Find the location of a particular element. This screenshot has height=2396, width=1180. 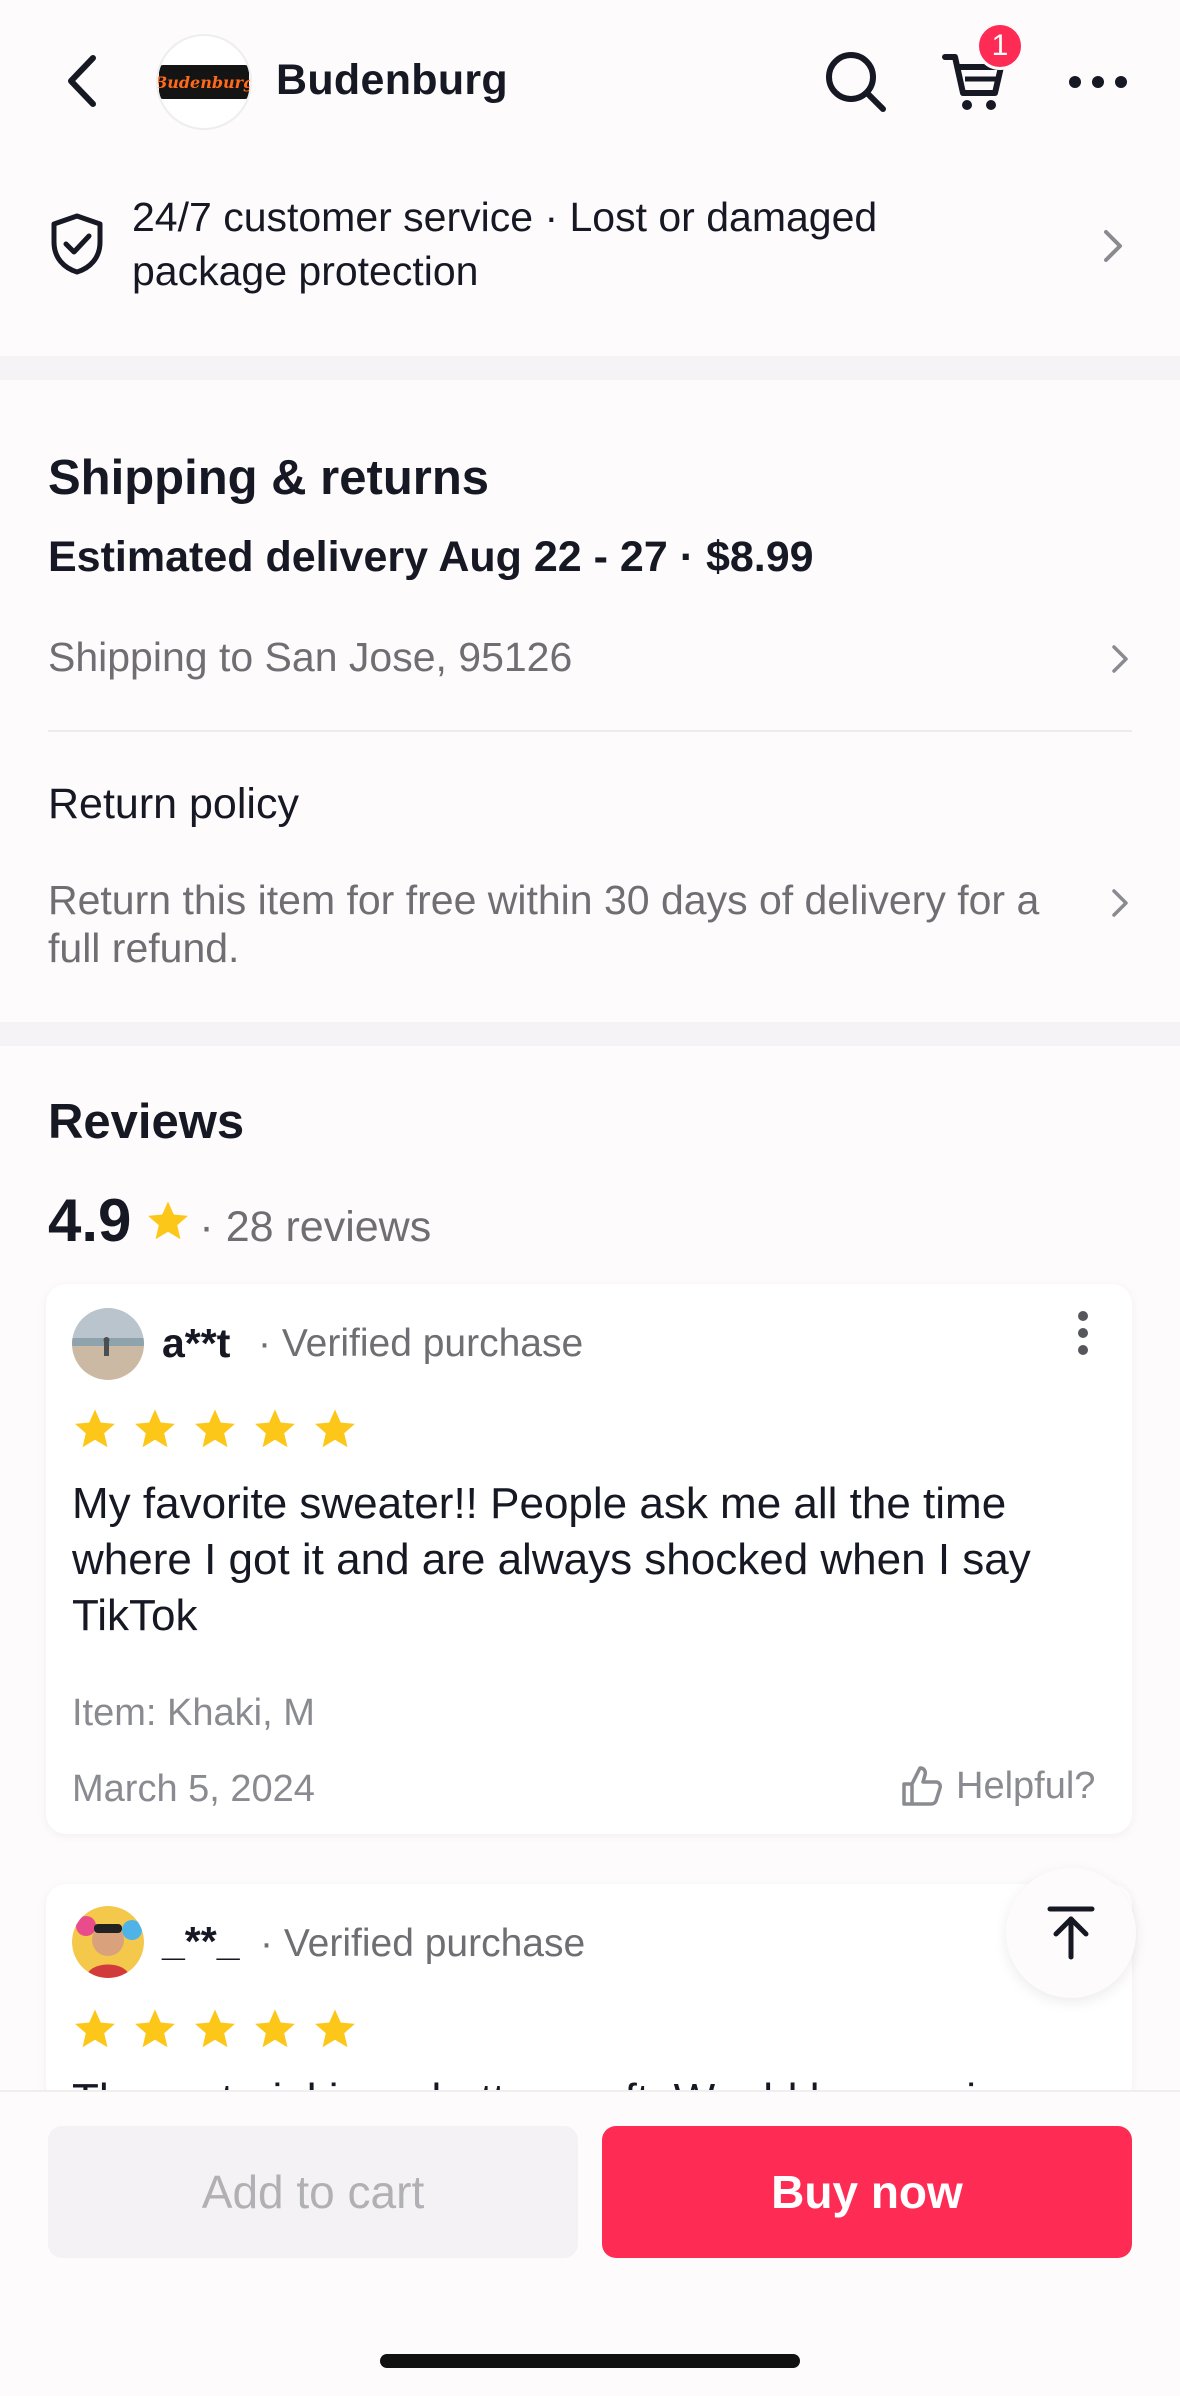

shop-logo-text: Budenburg is located at coordinates (204, 82).